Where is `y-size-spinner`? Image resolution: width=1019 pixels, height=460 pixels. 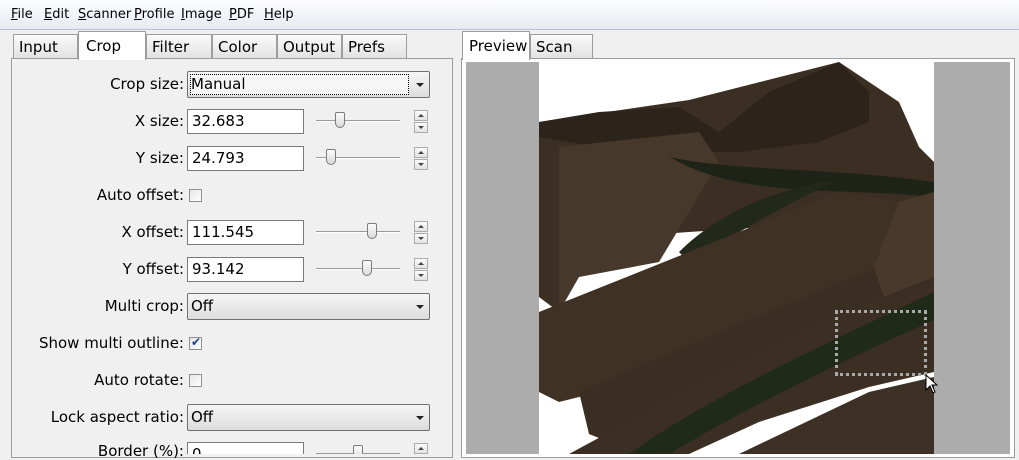 y-size-spinner is located at coordinates (421, 159).